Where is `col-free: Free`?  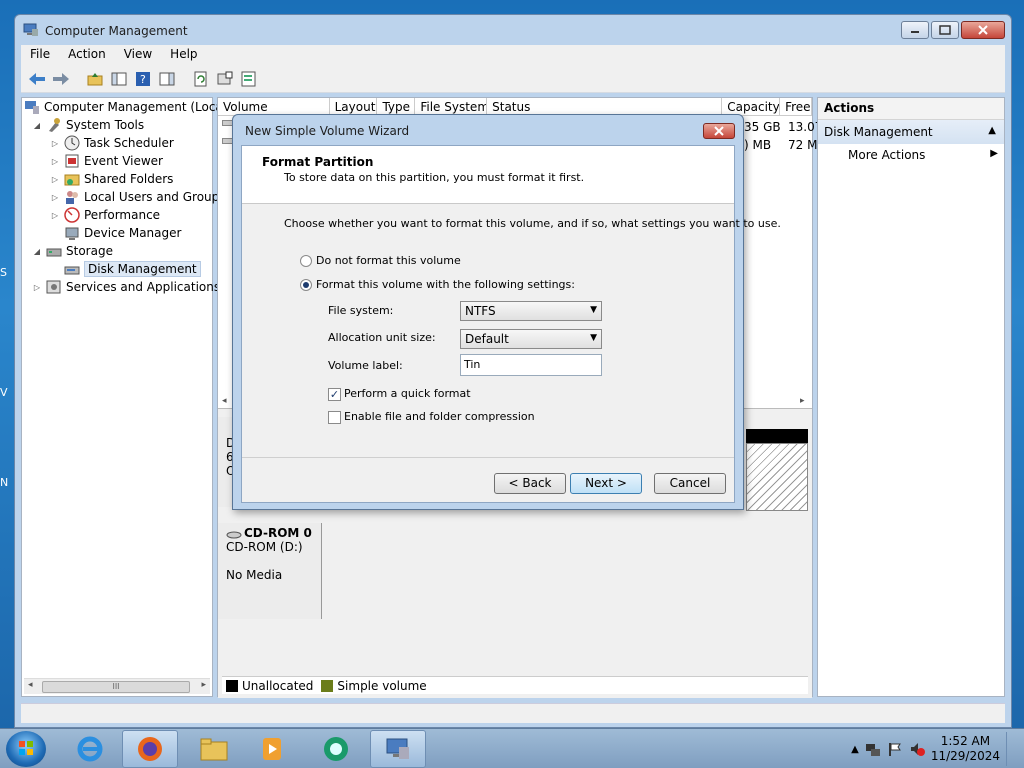 col-free: Free is located at coordinates (796, 106).